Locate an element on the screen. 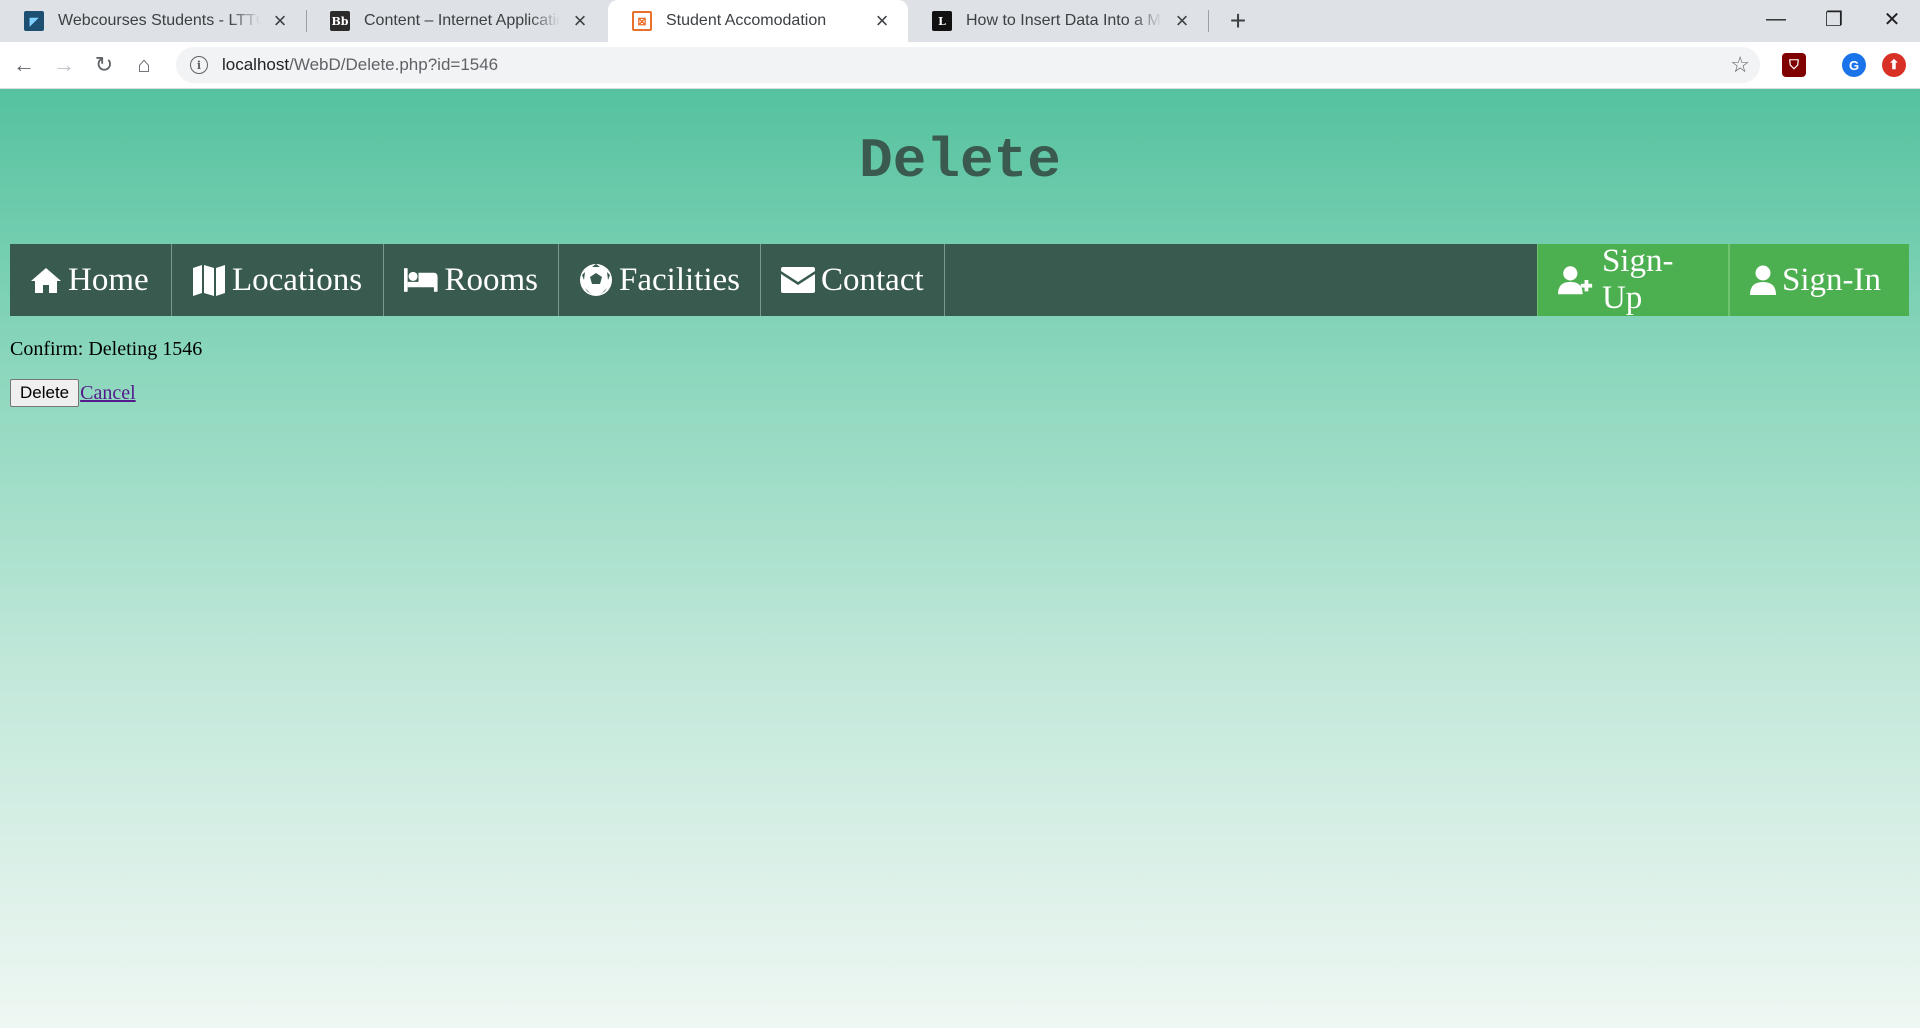  nav-contact: Contact is located at coordinates (853, 280).